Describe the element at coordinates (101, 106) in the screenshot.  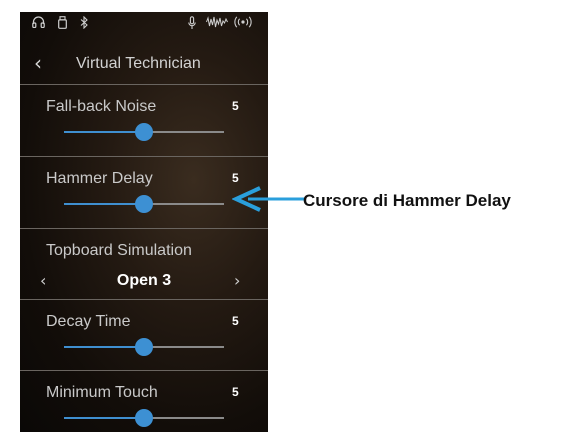
I see `setting-label: Fall-back Noise` at that location.